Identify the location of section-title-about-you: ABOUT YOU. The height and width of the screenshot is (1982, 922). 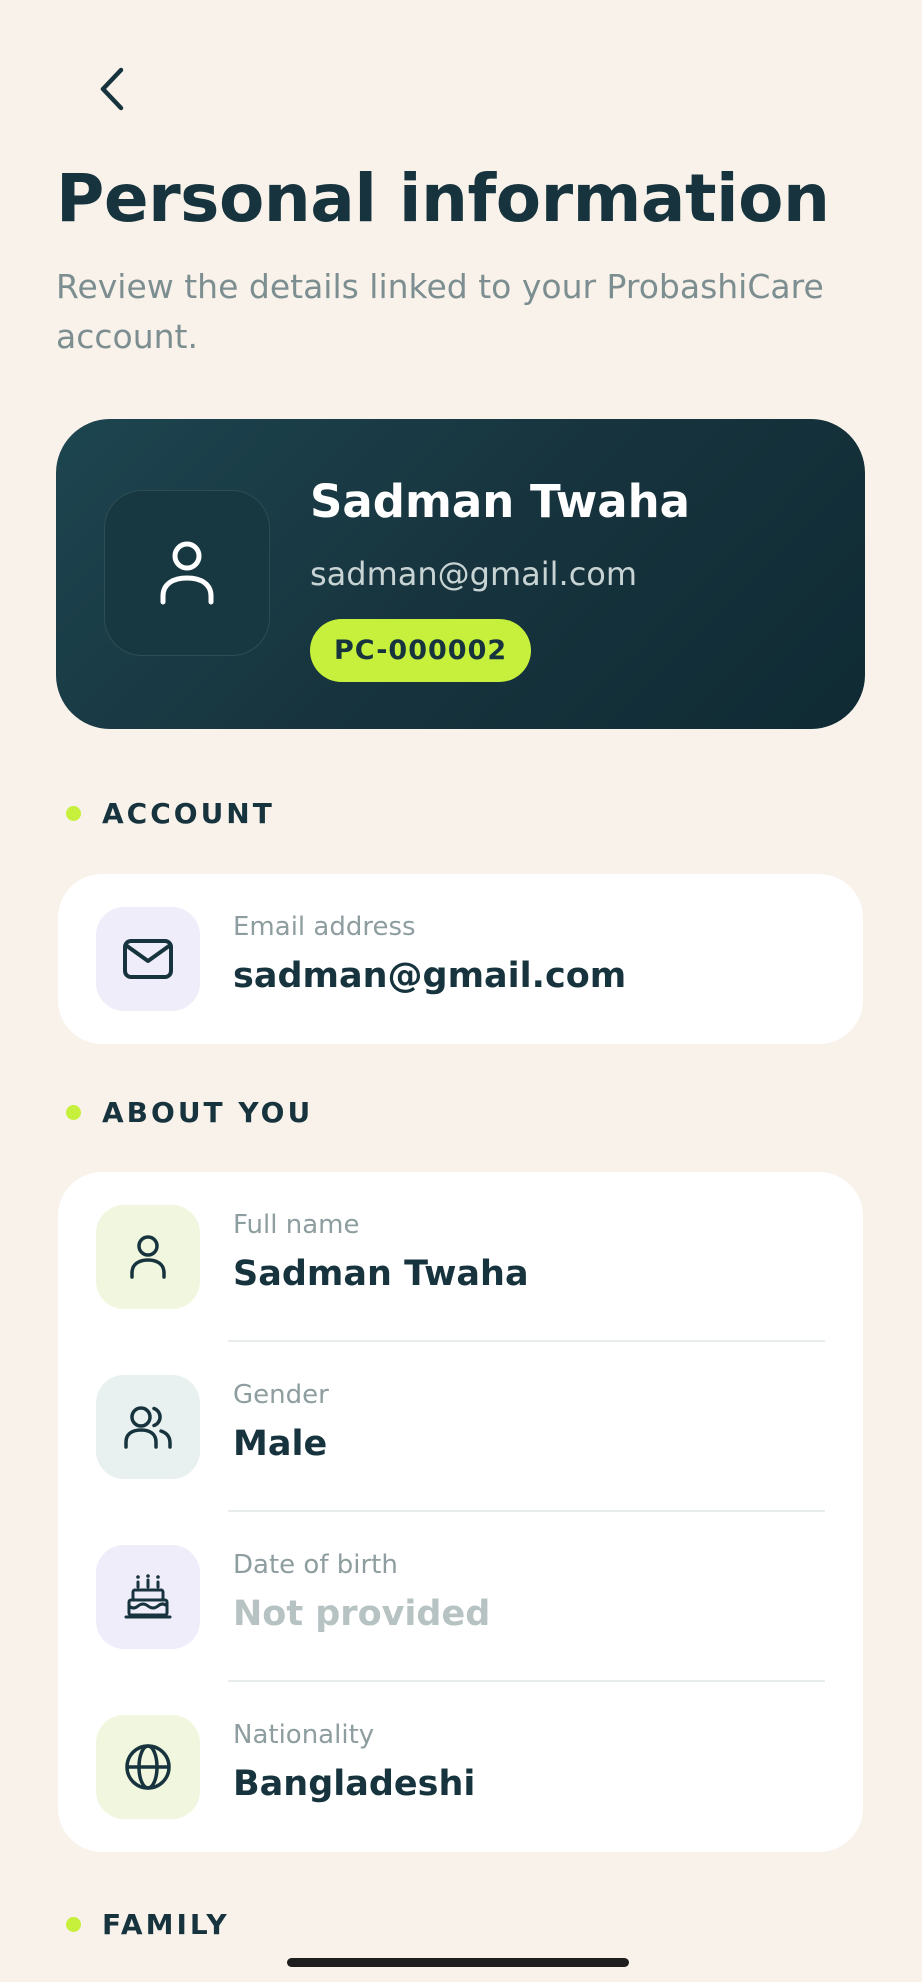
(208, 1112).